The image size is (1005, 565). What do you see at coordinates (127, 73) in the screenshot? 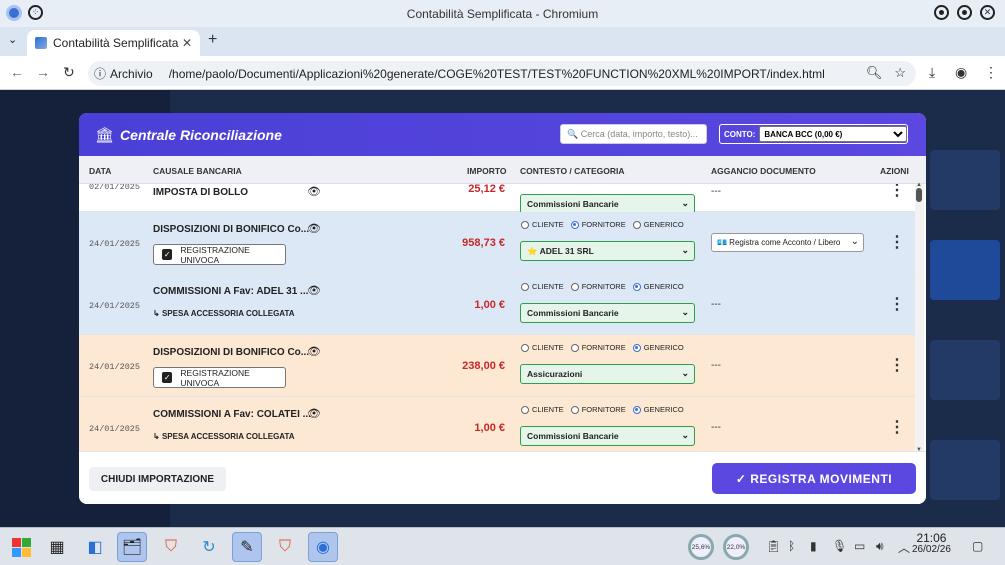
I see `site-info-chip: ⓘ Archivio` at bounding box center [127, 73].